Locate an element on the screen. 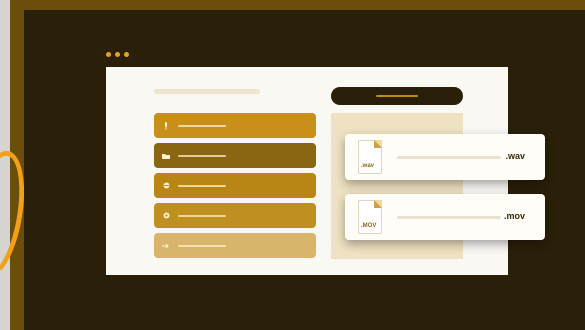 The width and height of the screenshot is (585, 330). menu-item-export is located at coordinates (235, 245).